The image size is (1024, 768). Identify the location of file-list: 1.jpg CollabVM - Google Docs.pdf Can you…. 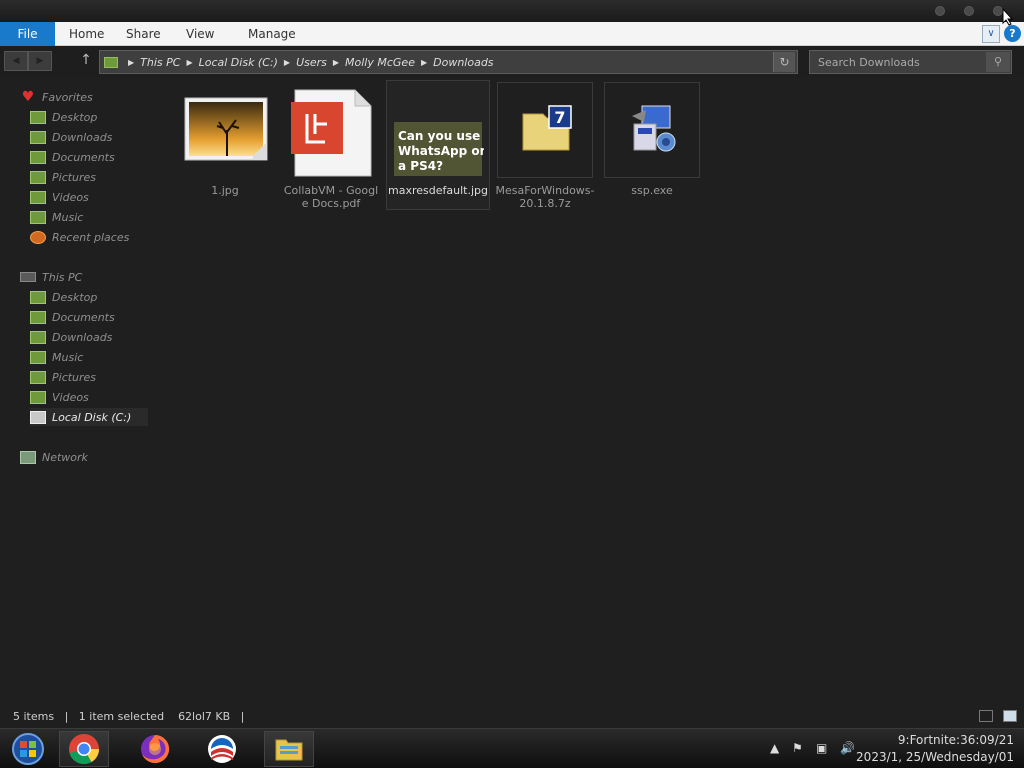
(445, 152).